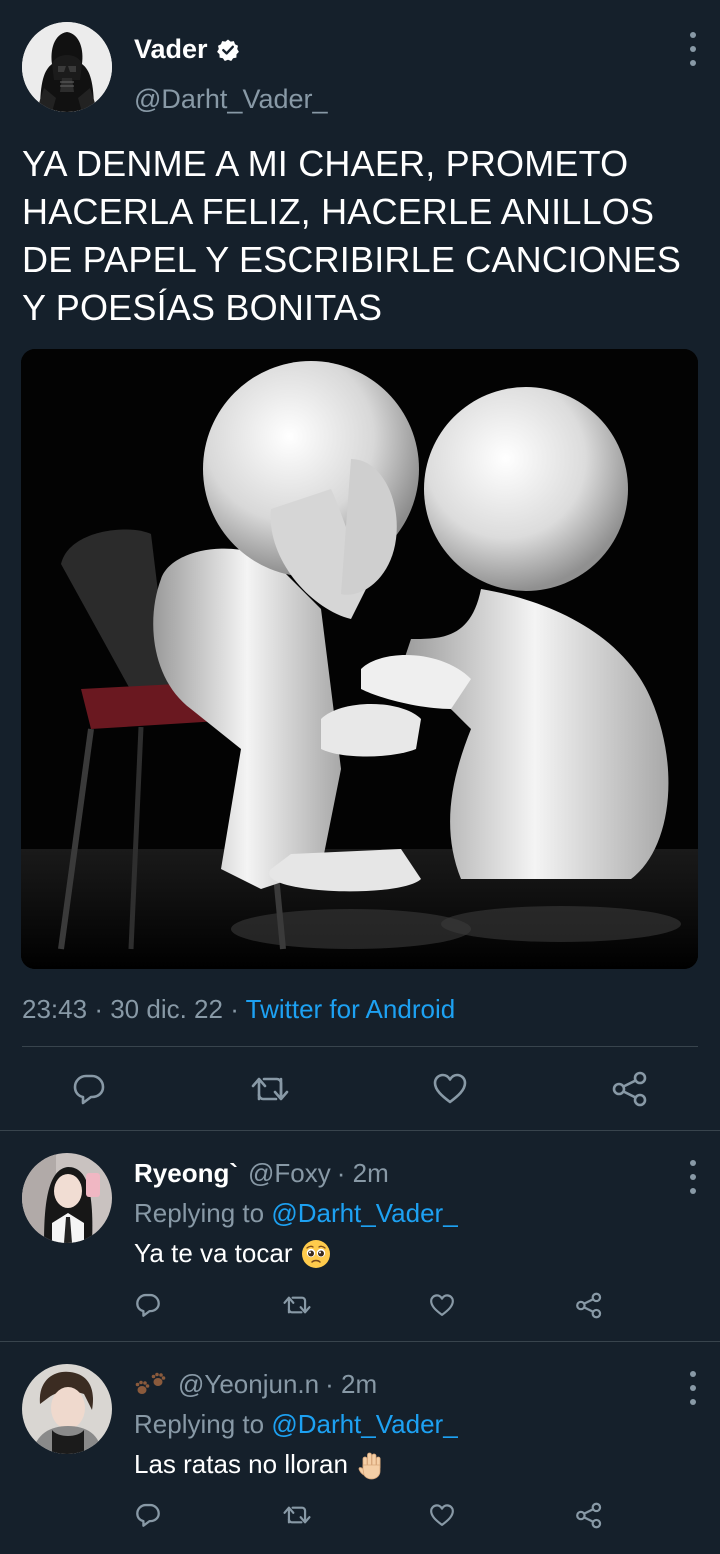  Describe the element at coordinates (351, 1009) in the screenshot. I see `tweet-source-link: Twitter for Android` at that location.